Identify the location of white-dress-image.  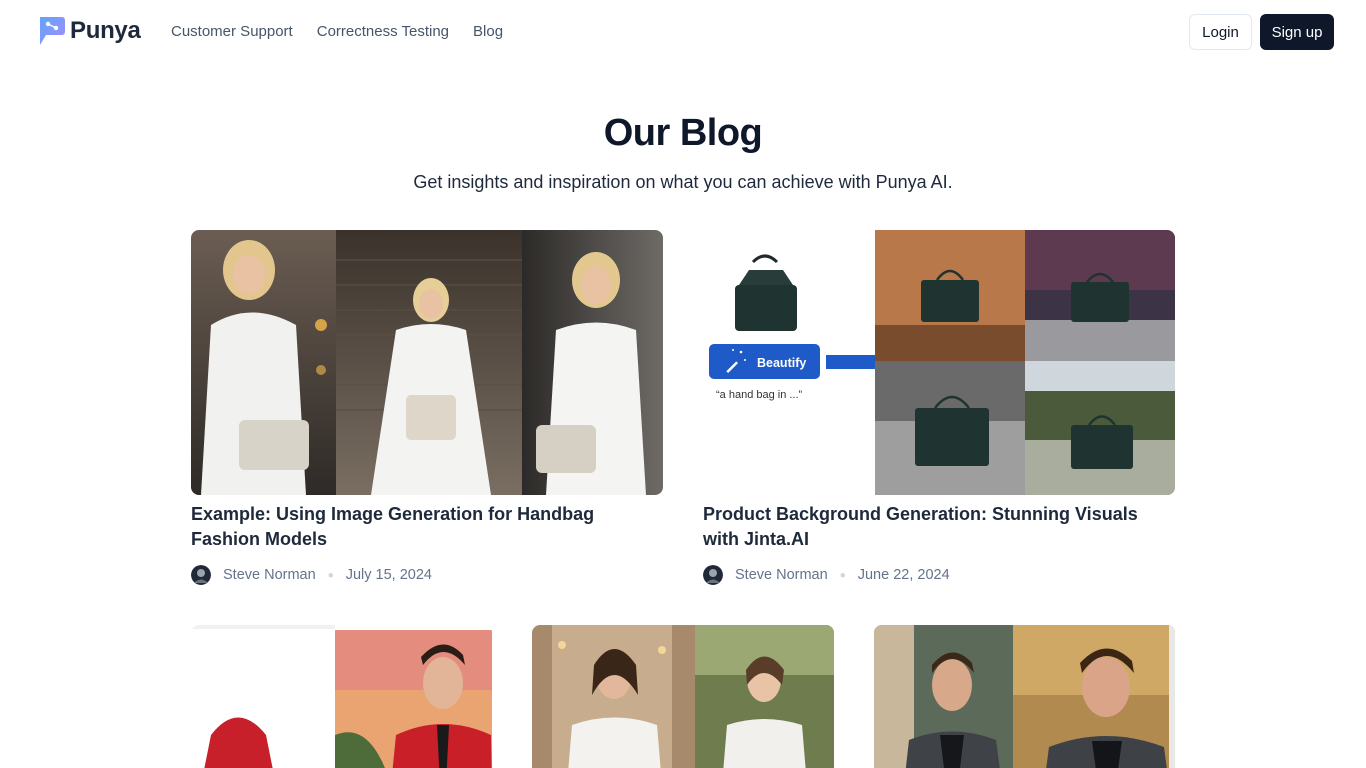
(683, 696).